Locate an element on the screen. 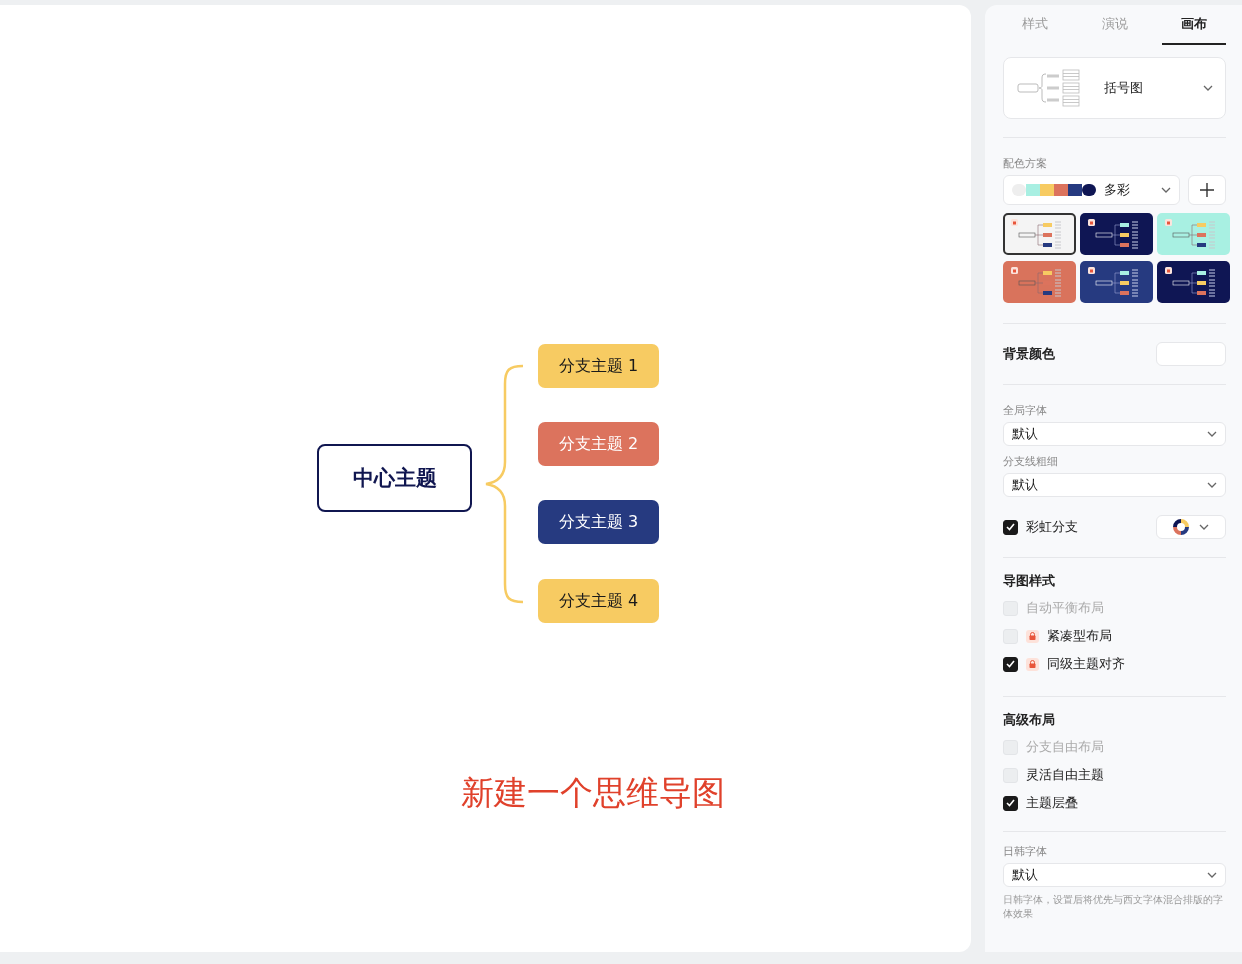 Image resolution: width=1242 pixels, height=964 pixels. option-label: 紧凑型布局 is located at coordinates (1079, 636).